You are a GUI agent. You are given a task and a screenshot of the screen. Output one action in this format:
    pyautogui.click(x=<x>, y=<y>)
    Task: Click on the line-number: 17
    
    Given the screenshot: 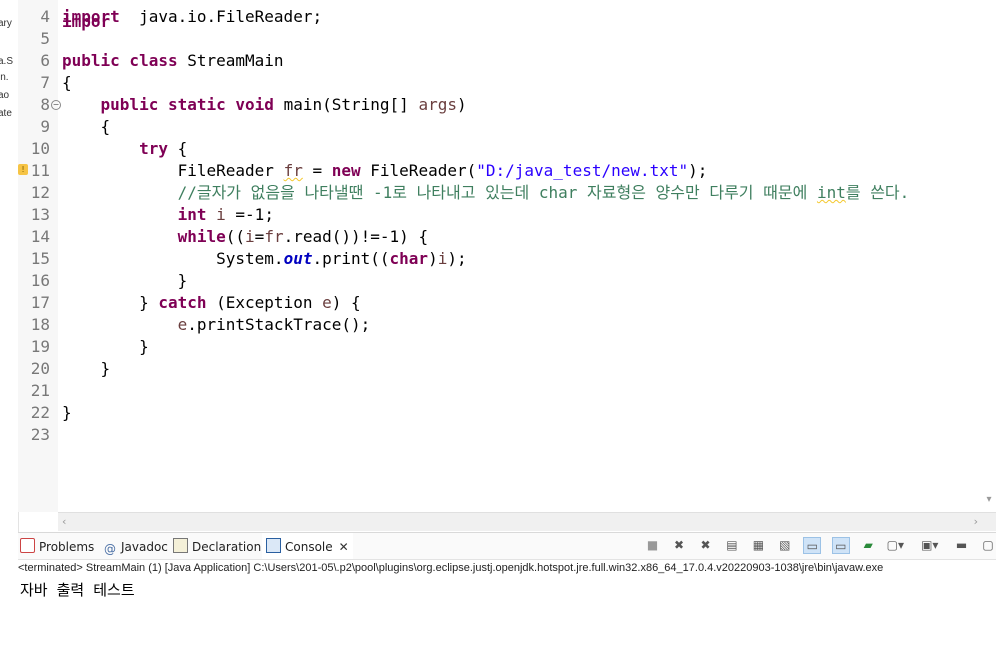 What is the action you would take?
    pyautogui.click(x=40, y=302)
    